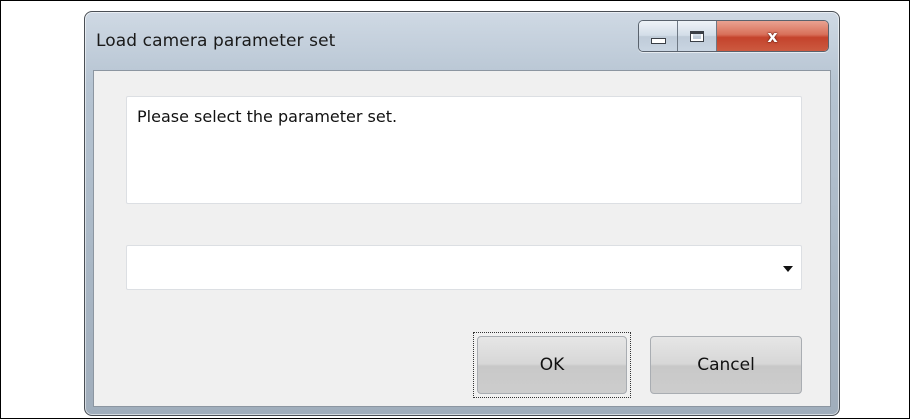  What do you see at coordinates (464, 267) in the screenshot?
I see `parameter-set-select` at bounding box center [464, 267].